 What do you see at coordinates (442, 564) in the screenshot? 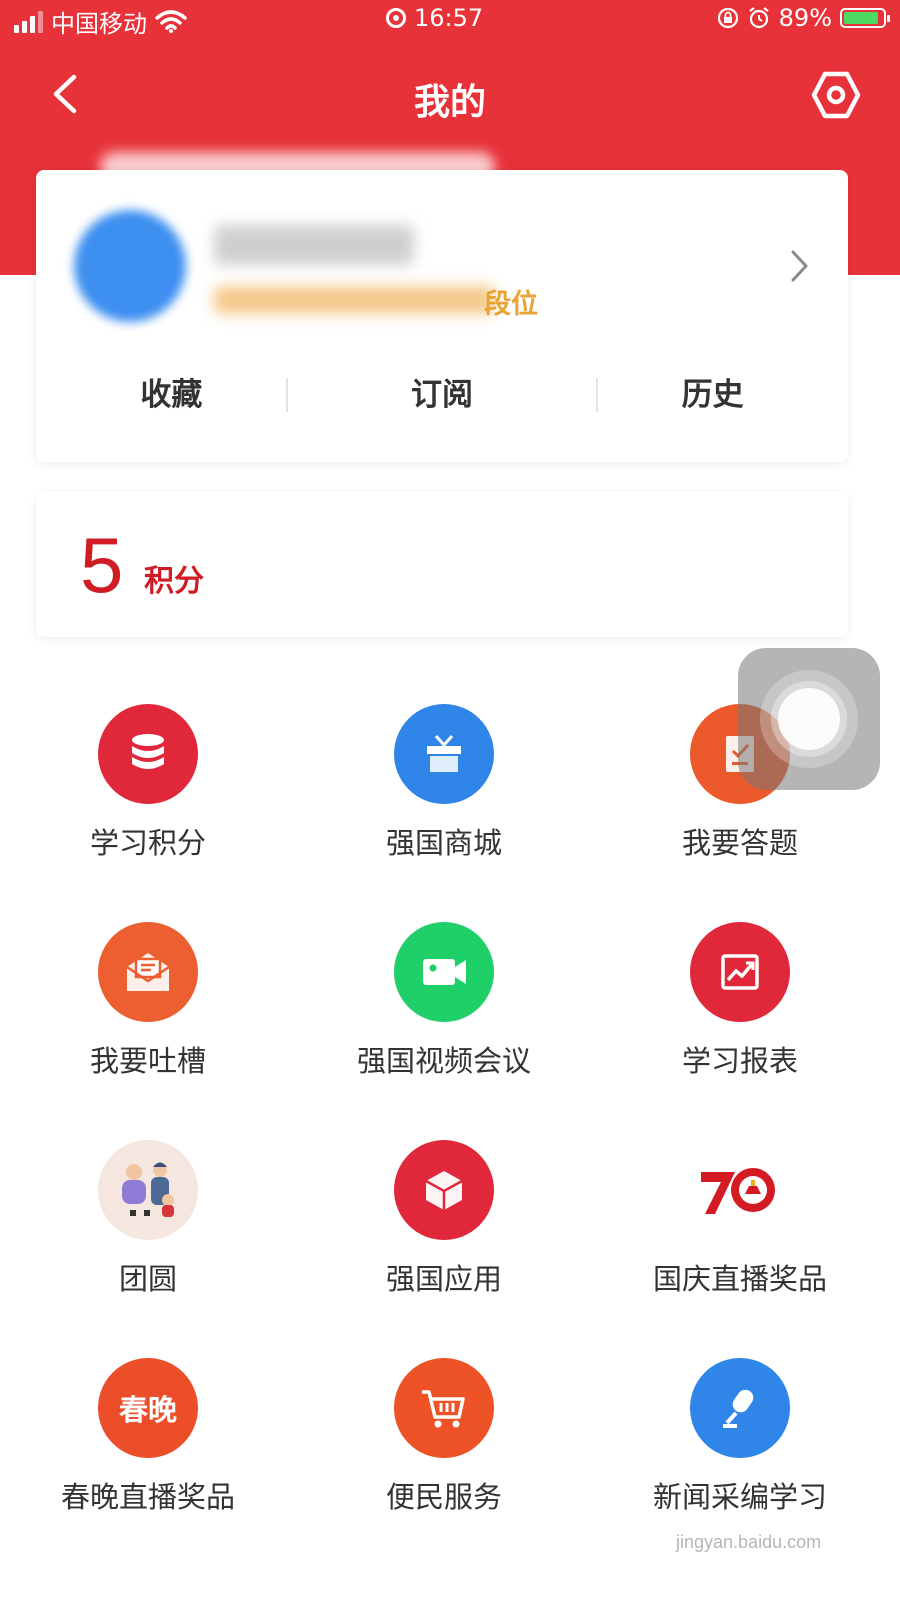
I see `points-card: 5 积分` at bounding box center [442, 564].